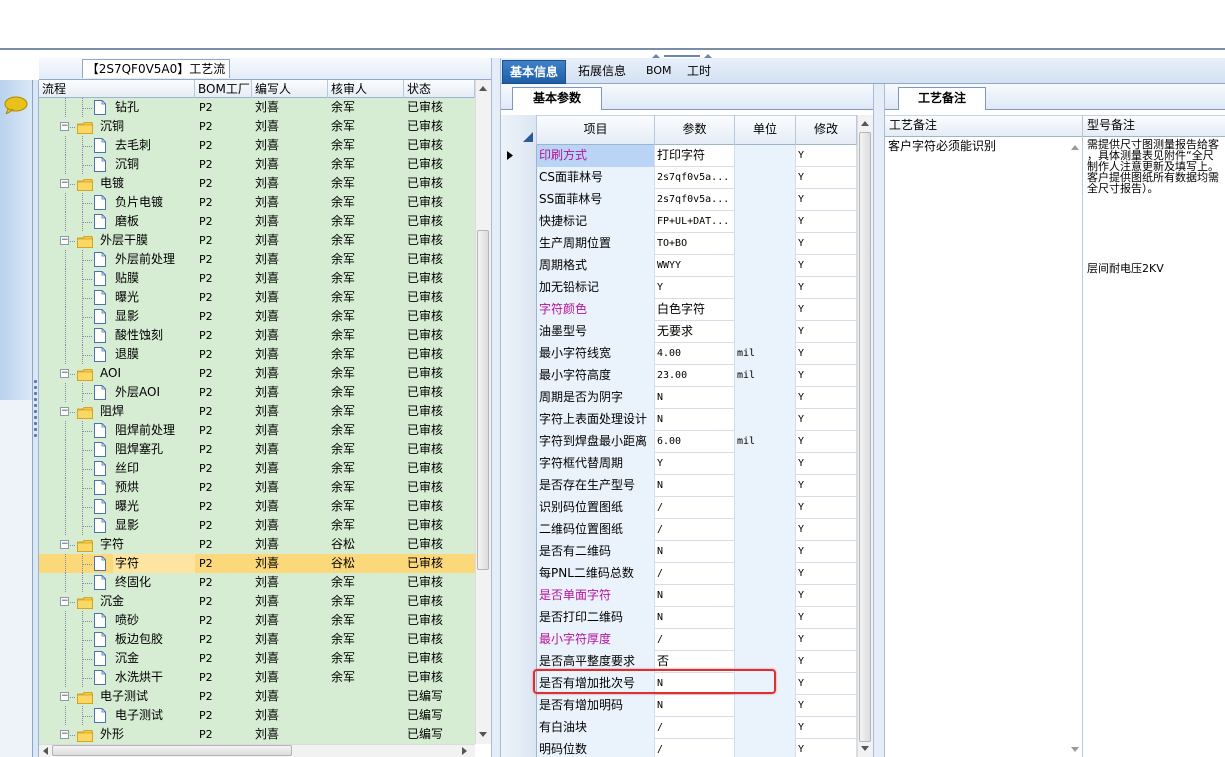 The width and height of the screenshot is (1225, 757). I want to click on param-row: 是否有二维码 N Y, so click(679, 552).